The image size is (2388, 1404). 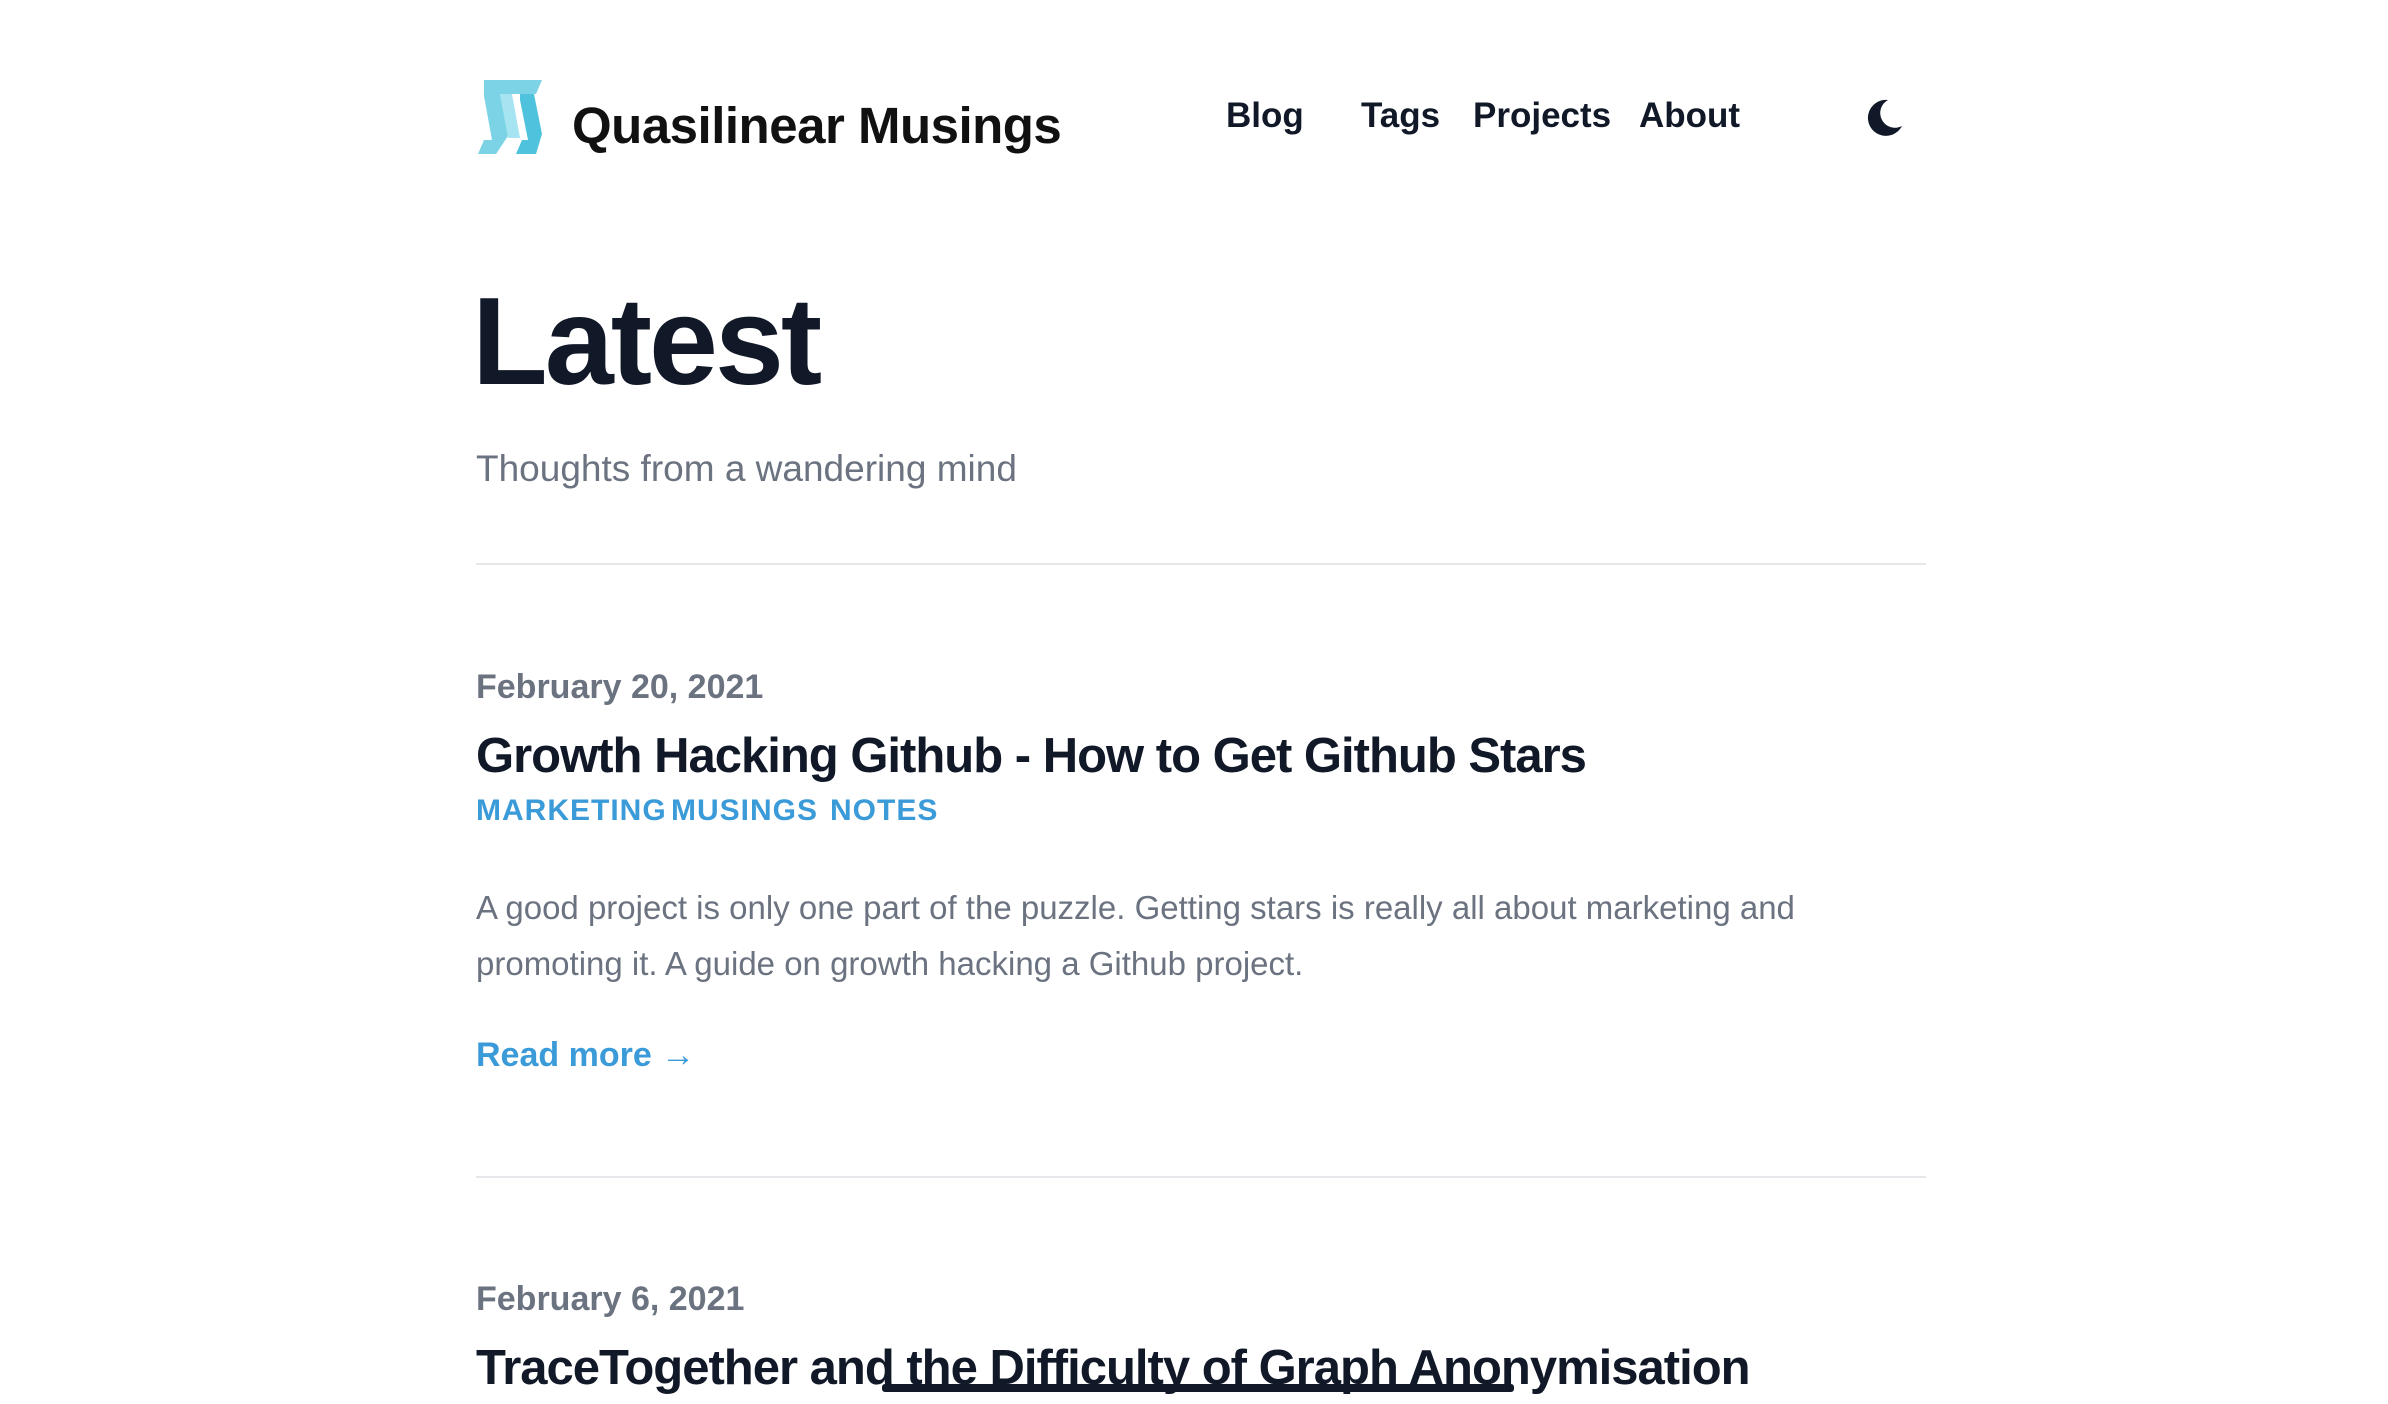 I want to click on link-hover-underline, so click(x=1198, y=1388).